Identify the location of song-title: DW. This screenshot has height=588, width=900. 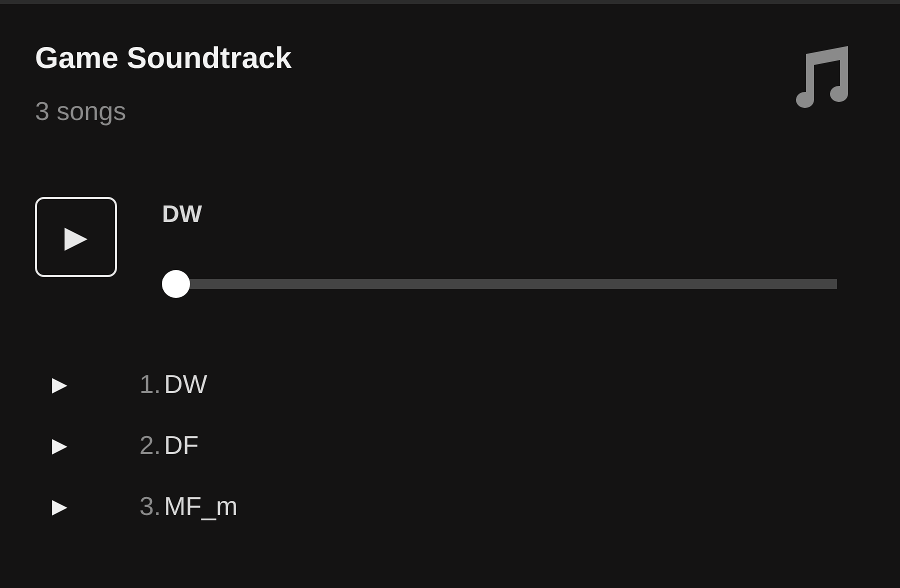
(186, 384).